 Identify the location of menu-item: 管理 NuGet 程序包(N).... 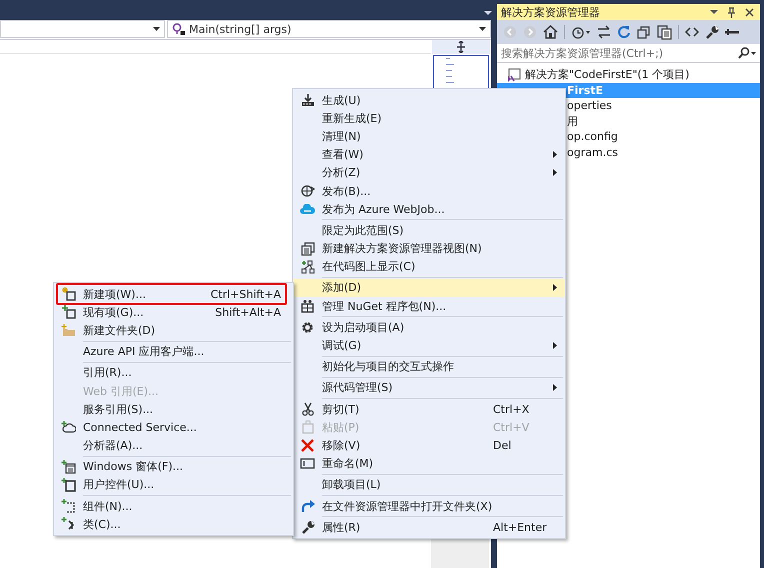
(429, 306).